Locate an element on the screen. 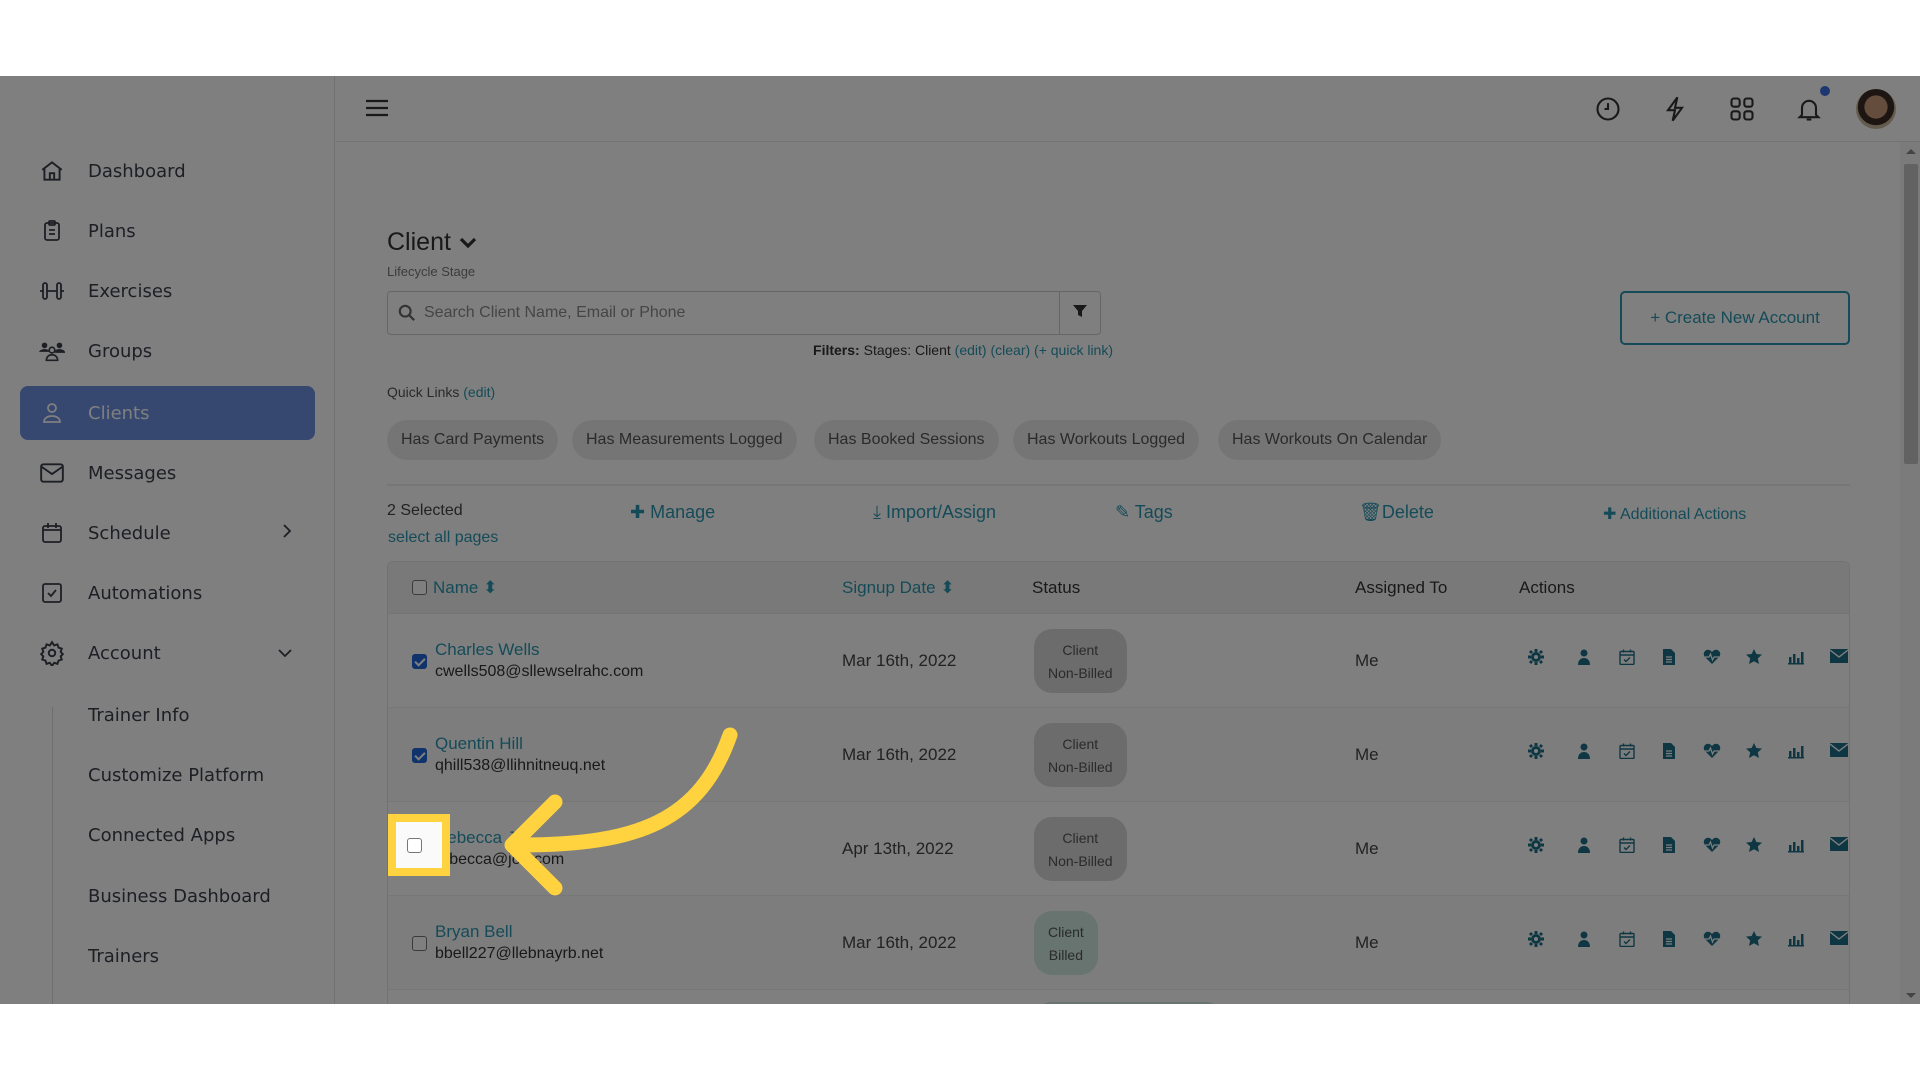 The height and width of the screenshot is (1080, 1920). chevron-right-icon is located at coordinates (287, 533).